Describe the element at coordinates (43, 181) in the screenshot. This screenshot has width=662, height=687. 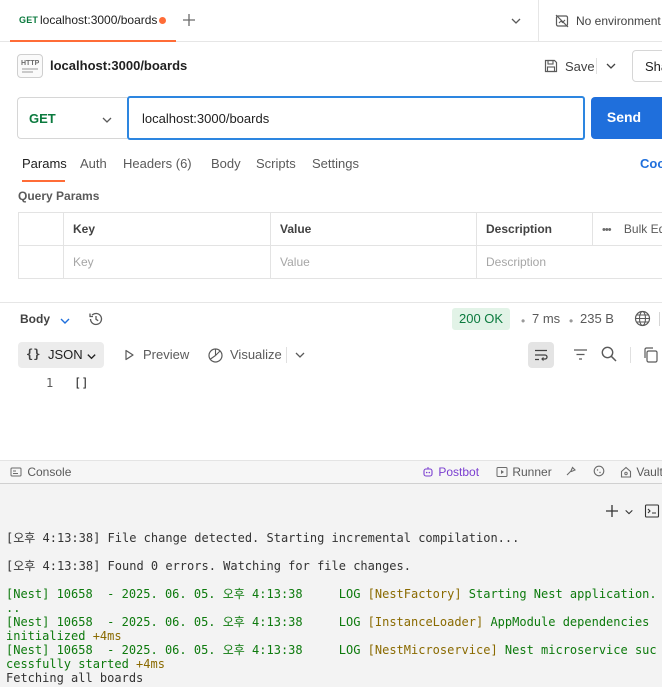
I see `active-tab-indicator` at that location.